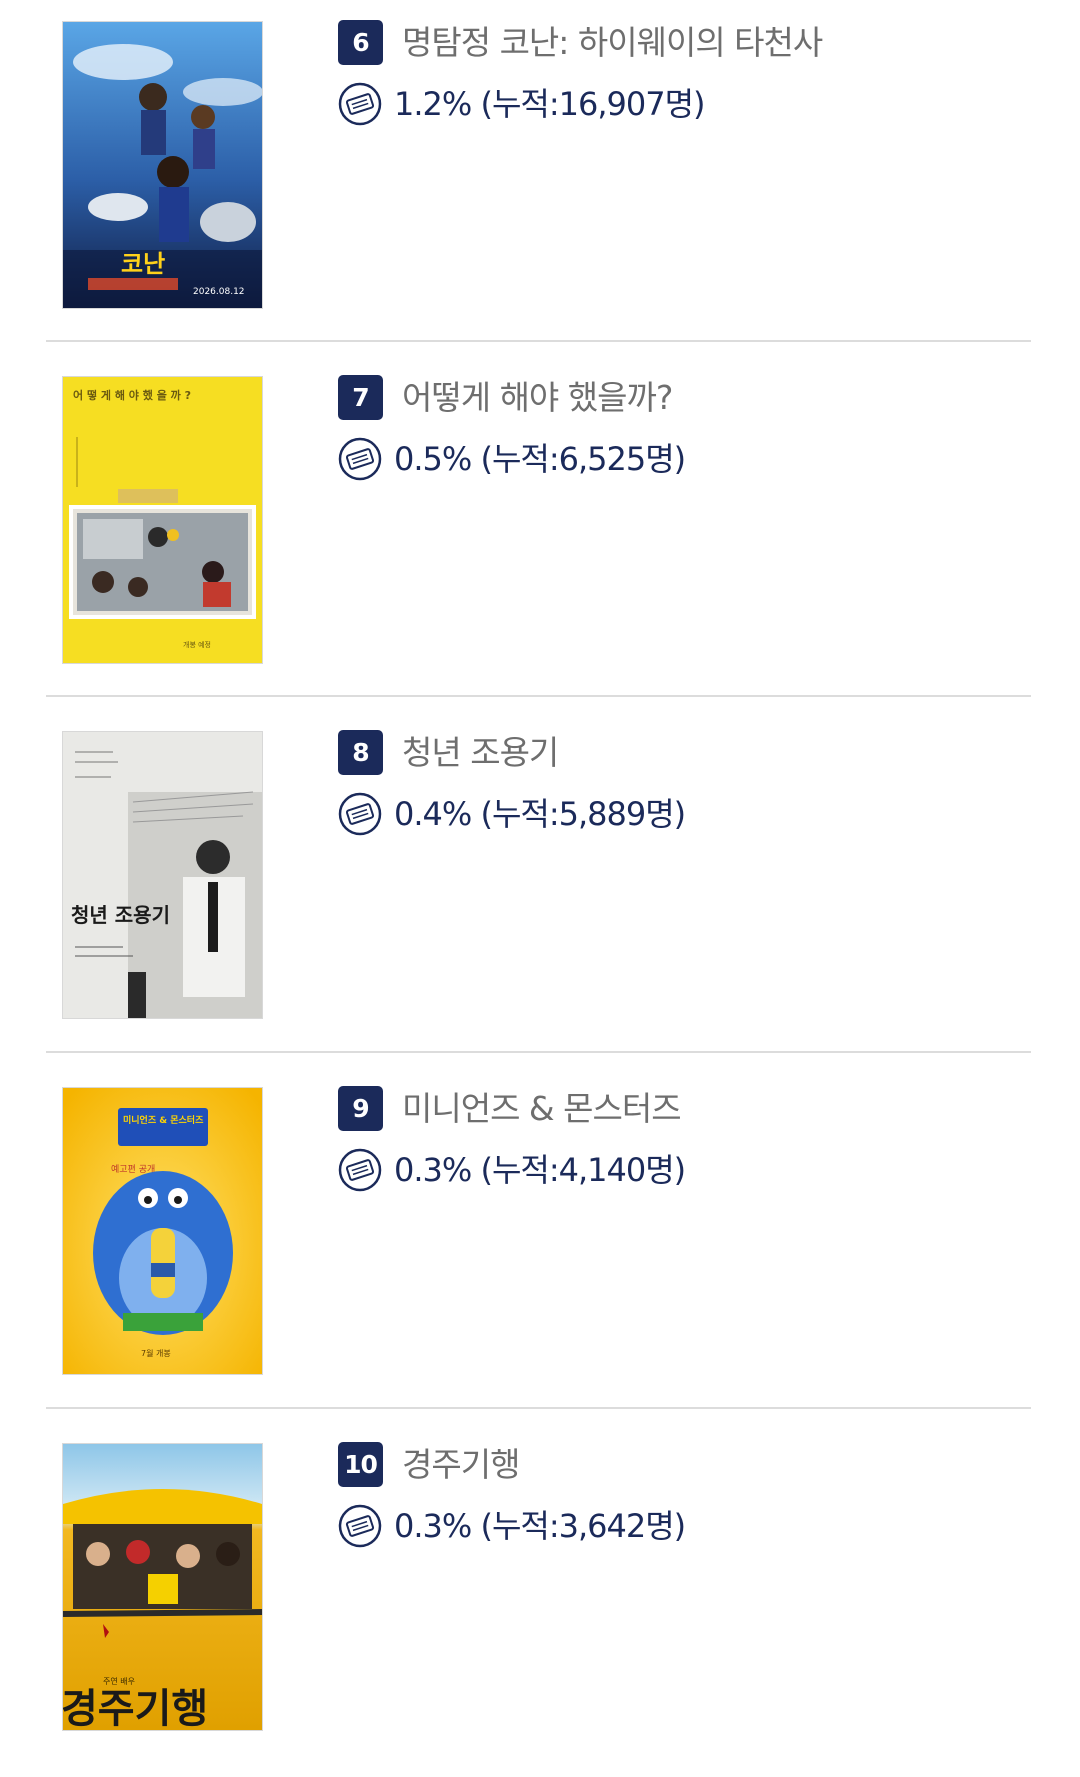  I want to click on poster-title-text: 경주기행, so click(135, 1708).